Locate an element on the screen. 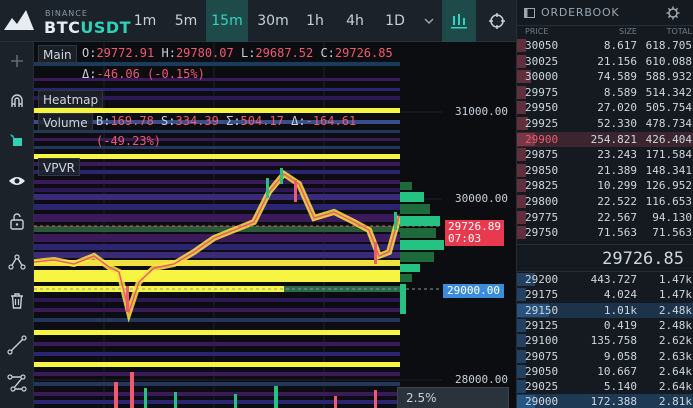  ask-row: 30000 74.589 588.932 is located at coordinates (605, 77).